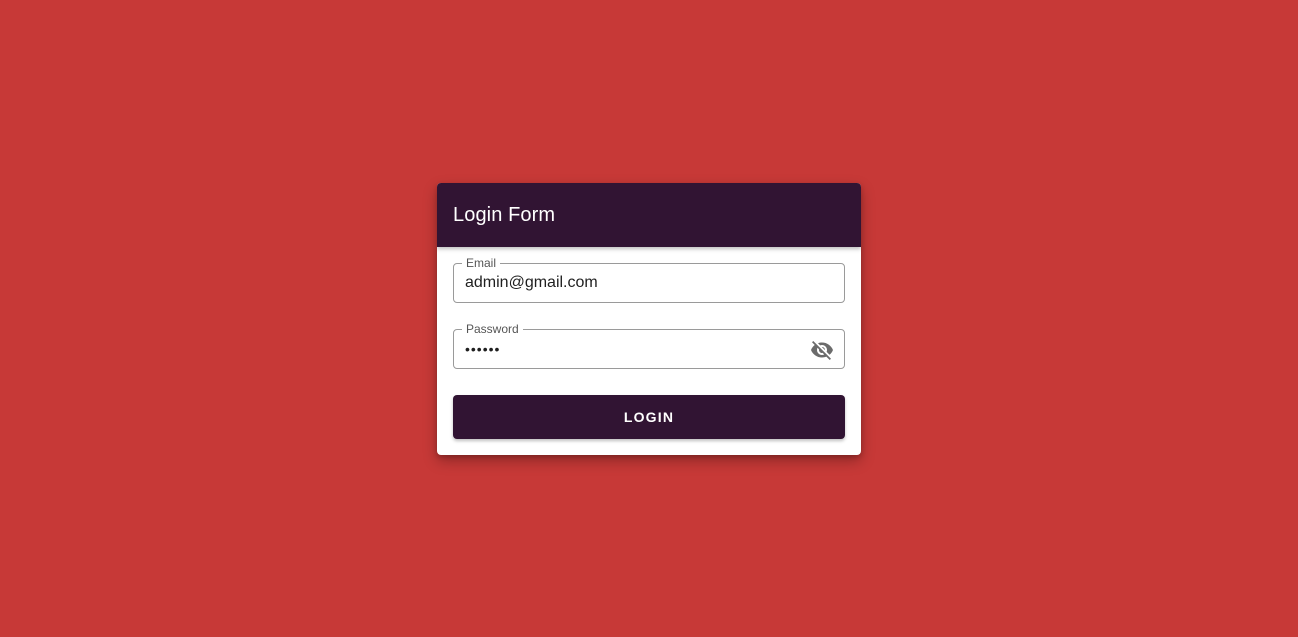 The image size is (1298, 637). I want to click on card-body: Email Password LOGIN, so click(649, 343).